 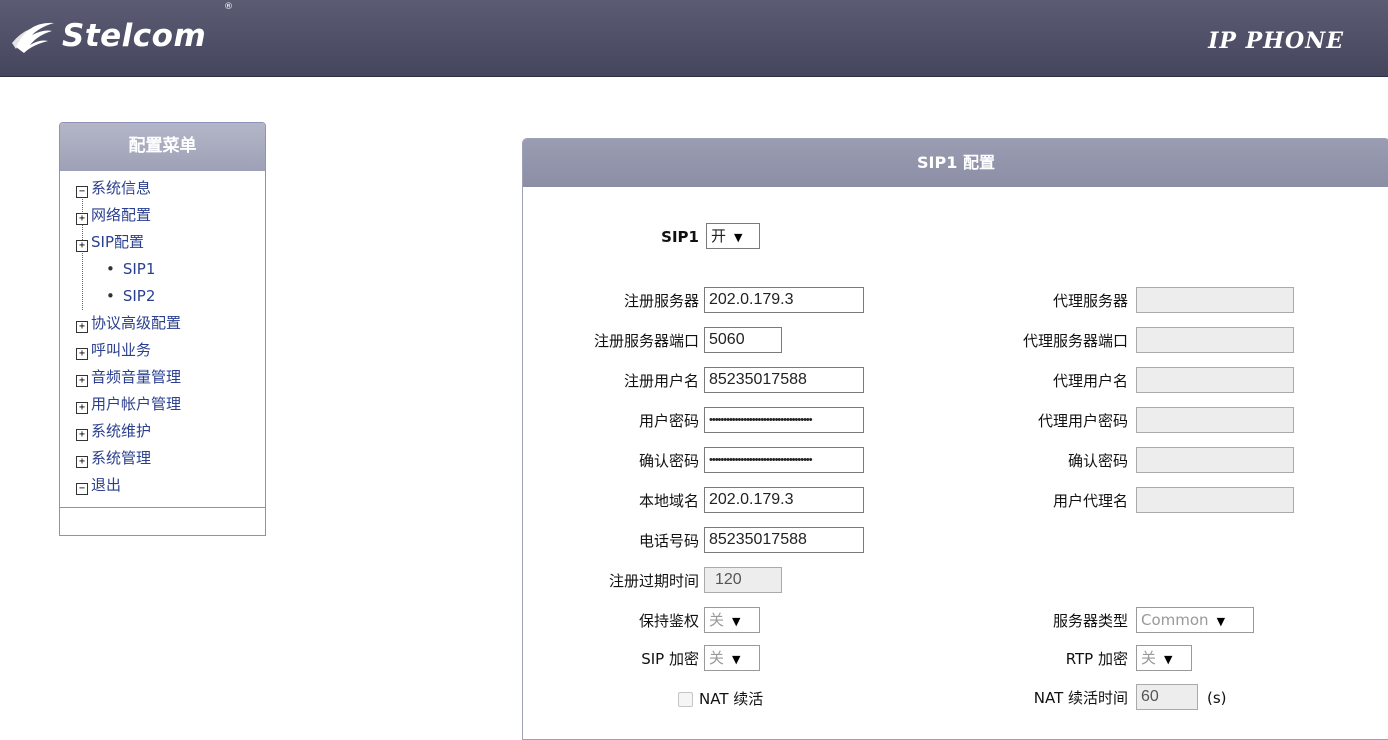 I want to click on product-name: IP PHONE, so click(x=1276, y=41).